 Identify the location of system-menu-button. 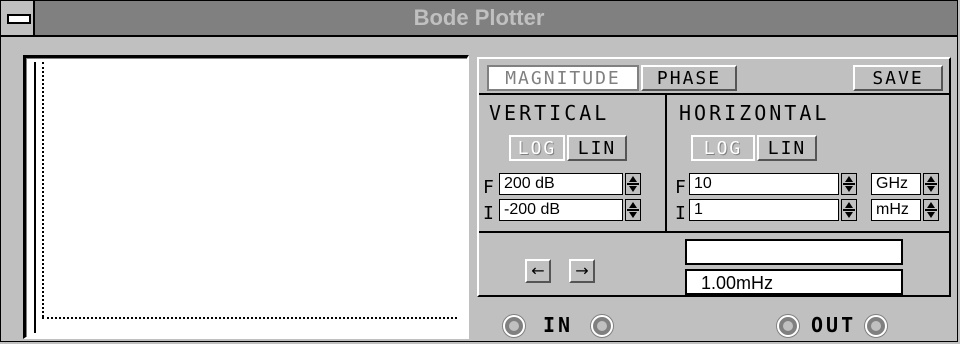
(18, 18).